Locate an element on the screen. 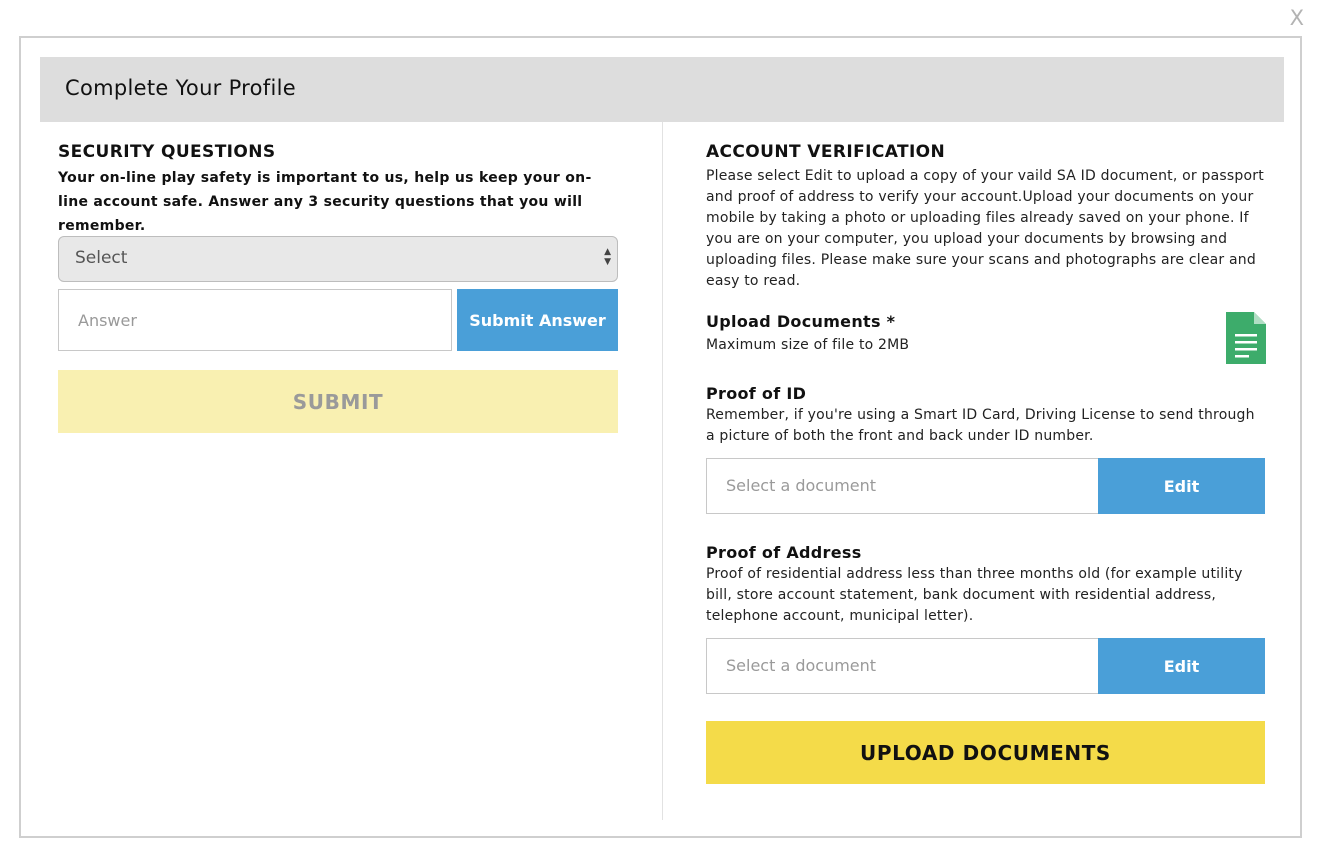 This screenshot has height=860, width=1326. submit-answer-button: Submit Answer is located at coordinates (537, 320).